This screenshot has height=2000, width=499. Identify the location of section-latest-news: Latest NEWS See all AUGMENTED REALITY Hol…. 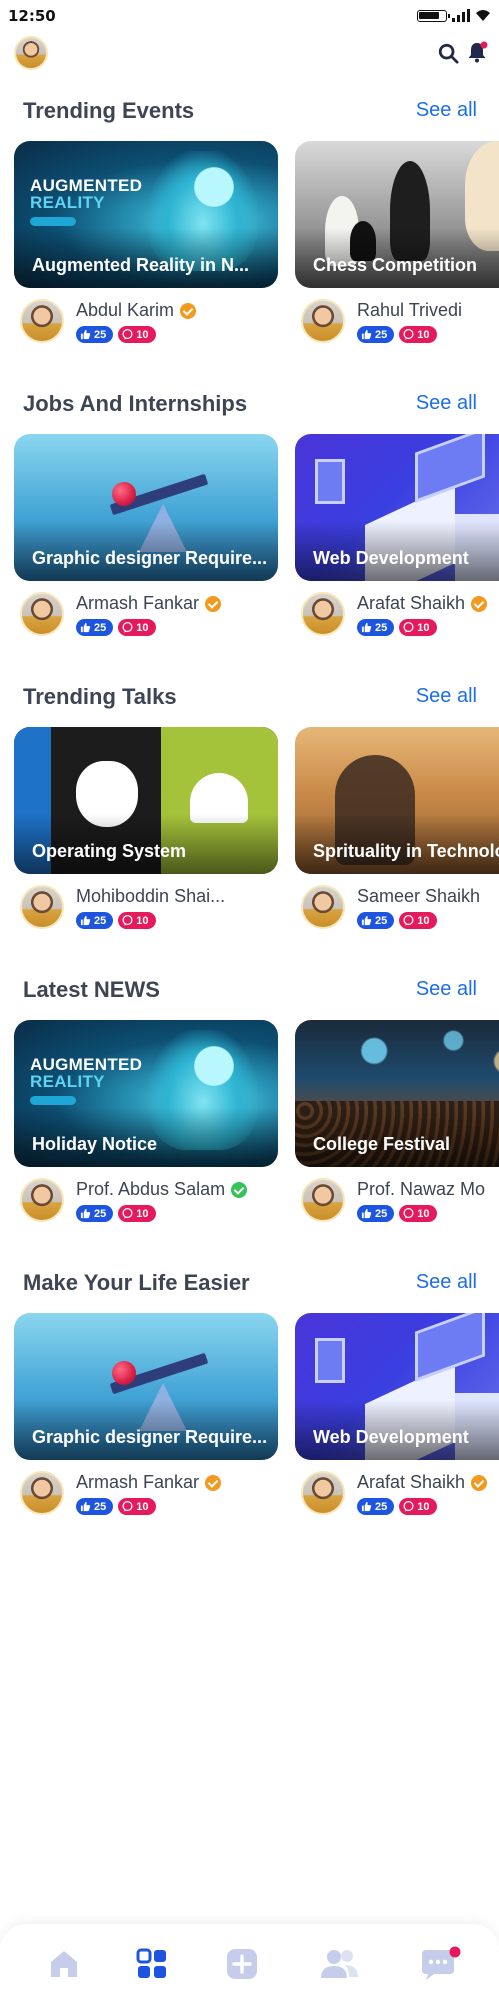
(249, 1122).